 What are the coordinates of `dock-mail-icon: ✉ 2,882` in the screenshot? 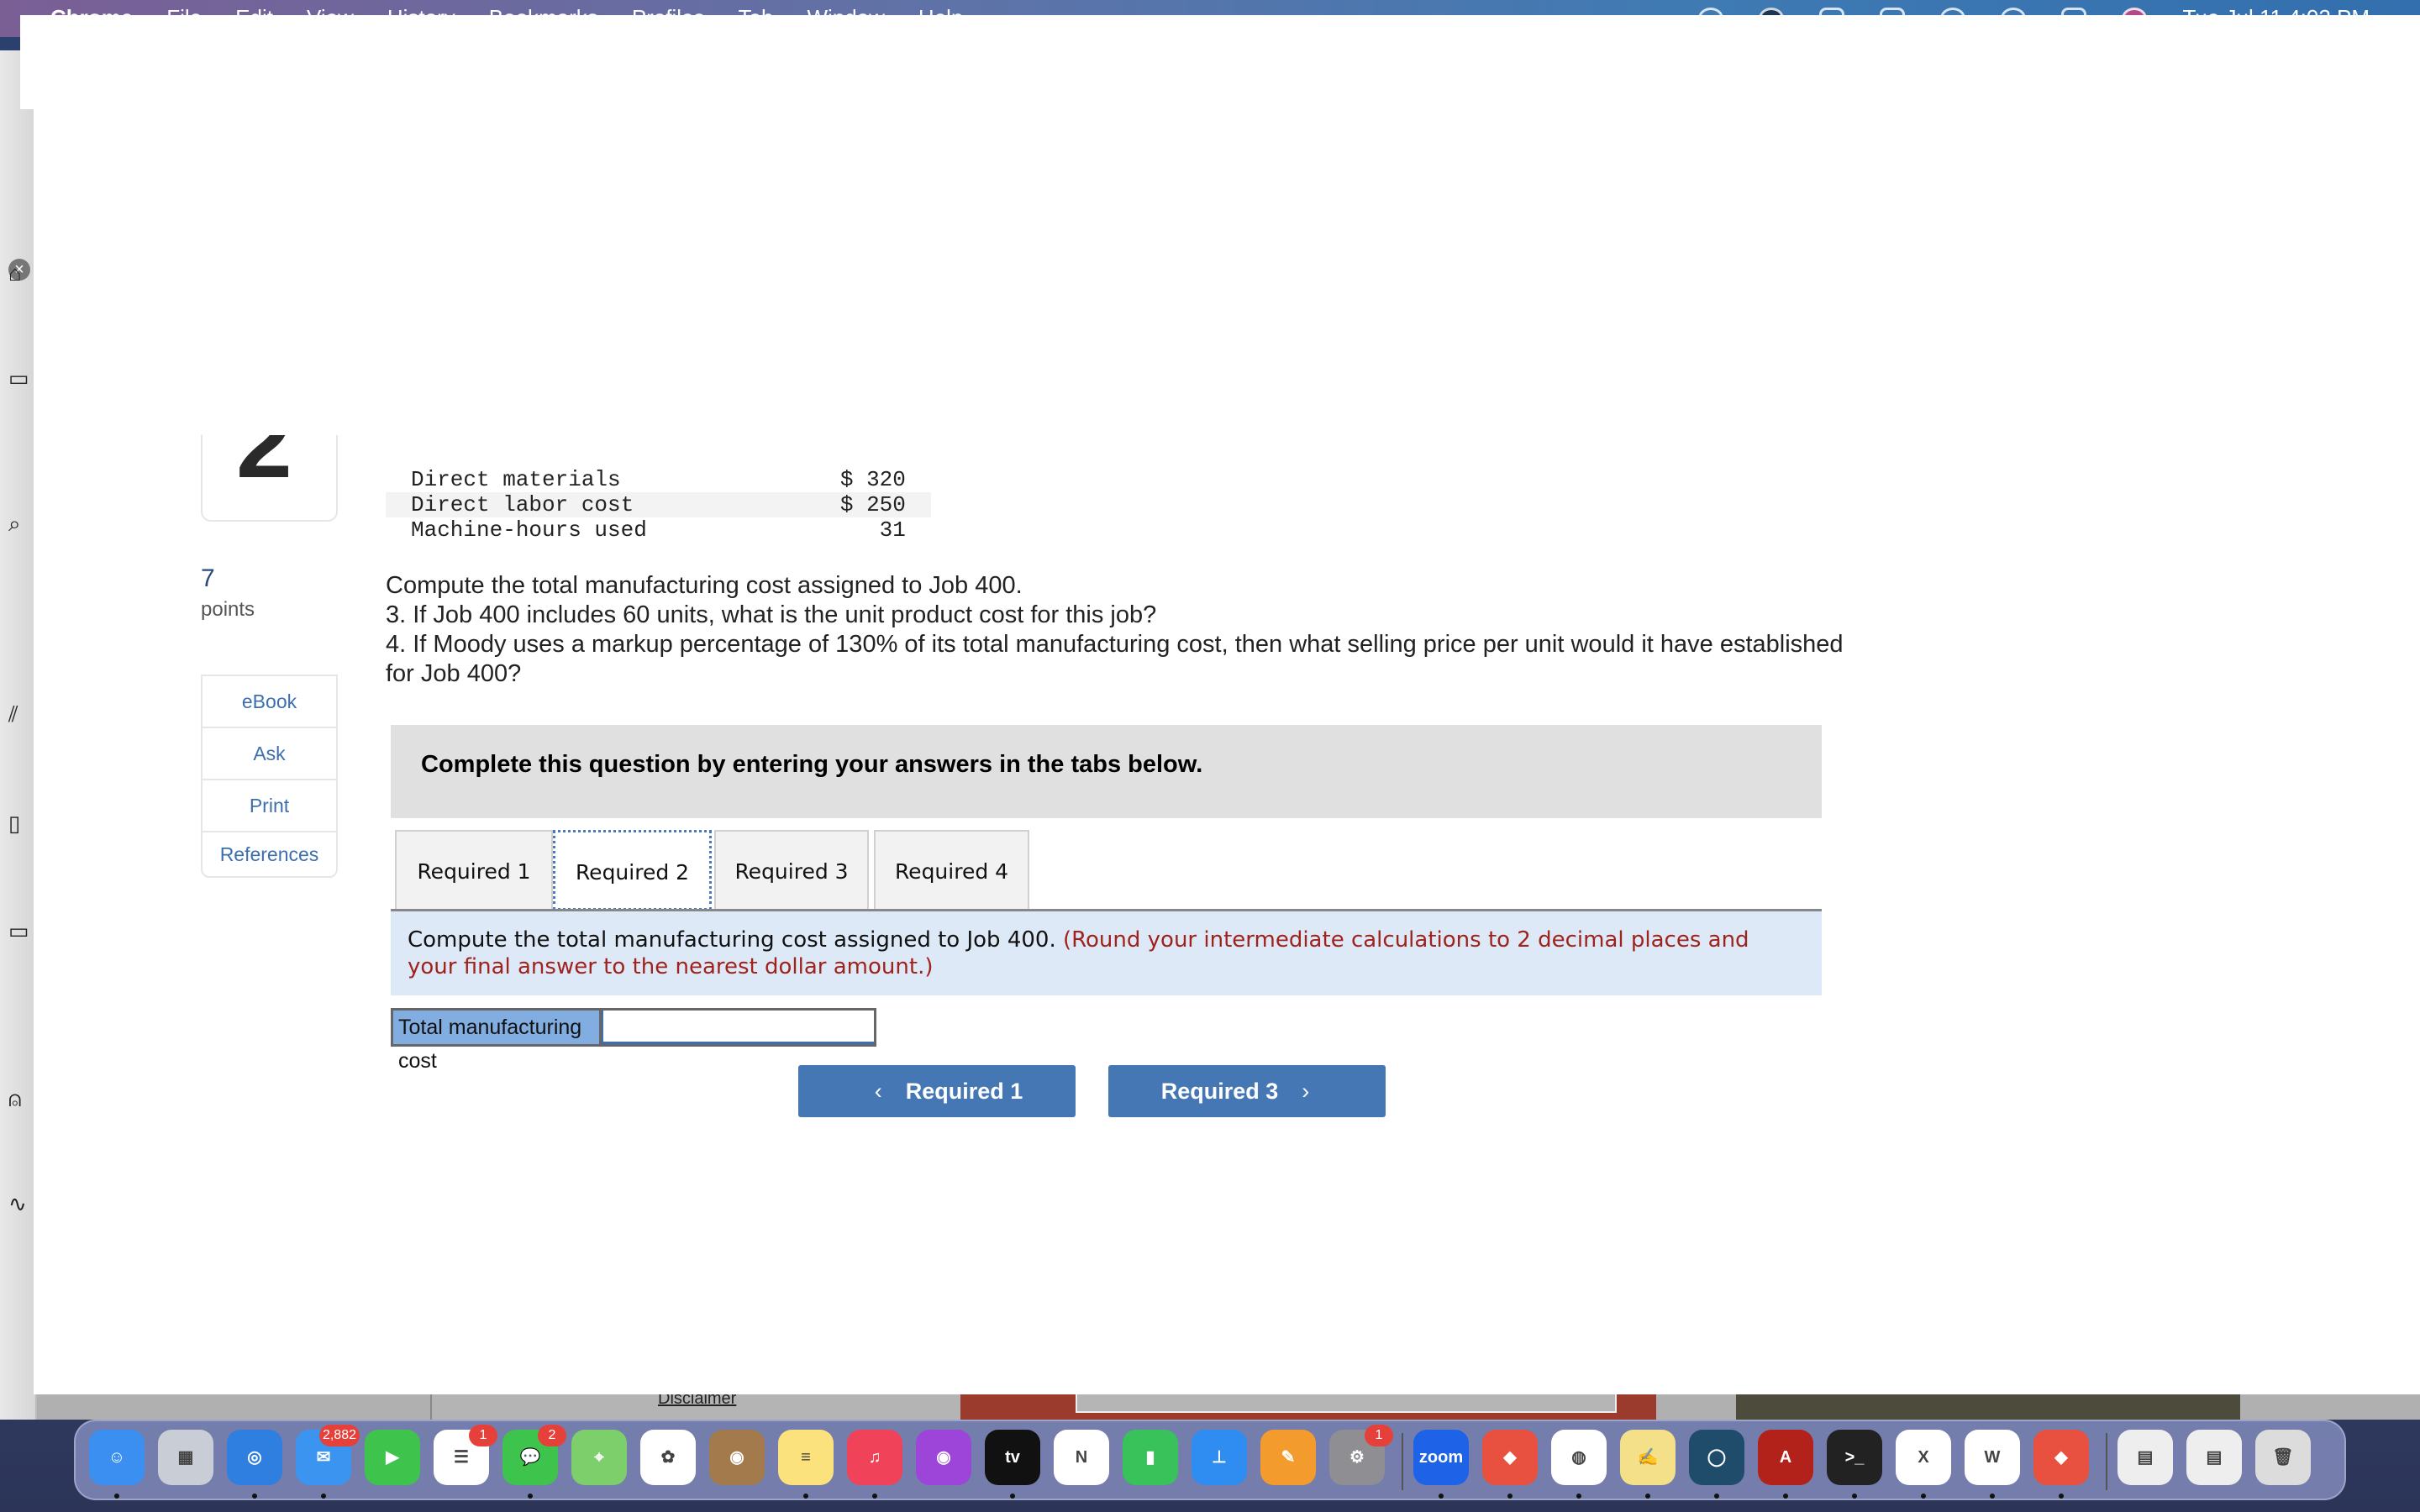 It's located at (328, 1455).